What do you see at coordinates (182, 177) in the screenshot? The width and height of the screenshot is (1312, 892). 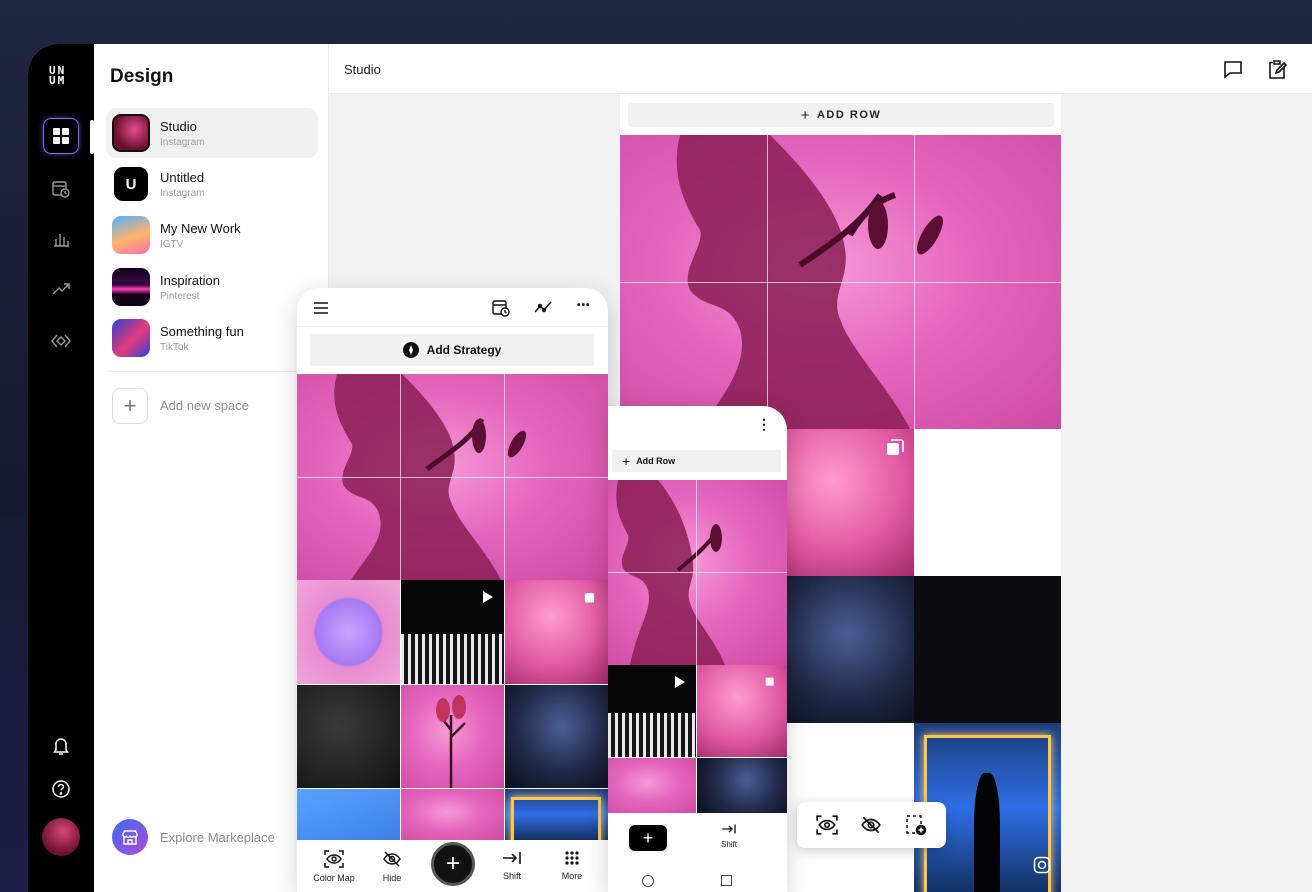 I see `space-name: Untitled` at bounding box center [182, 177].